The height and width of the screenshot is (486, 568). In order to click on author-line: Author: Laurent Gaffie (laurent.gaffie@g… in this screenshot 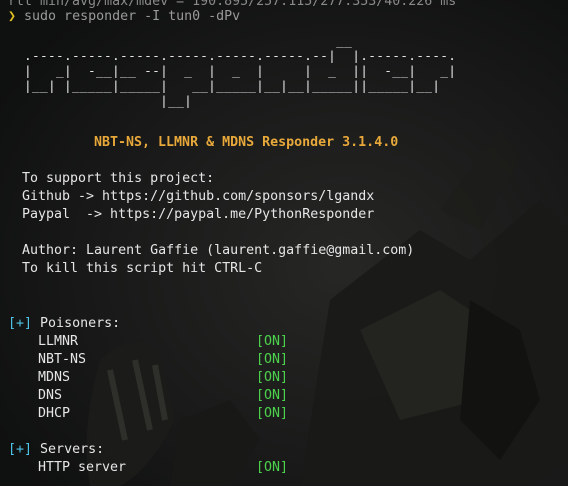, I will do `click(218, 250)`.